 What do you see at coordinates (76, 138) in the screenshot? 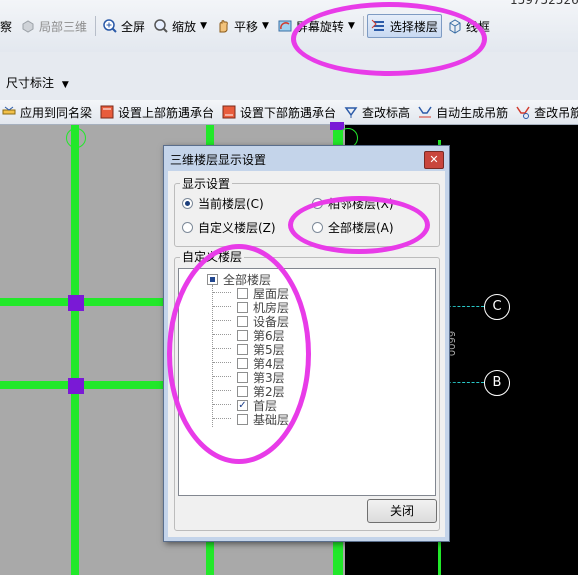
I see `axis-bubble` at bounding box center [76, 138].